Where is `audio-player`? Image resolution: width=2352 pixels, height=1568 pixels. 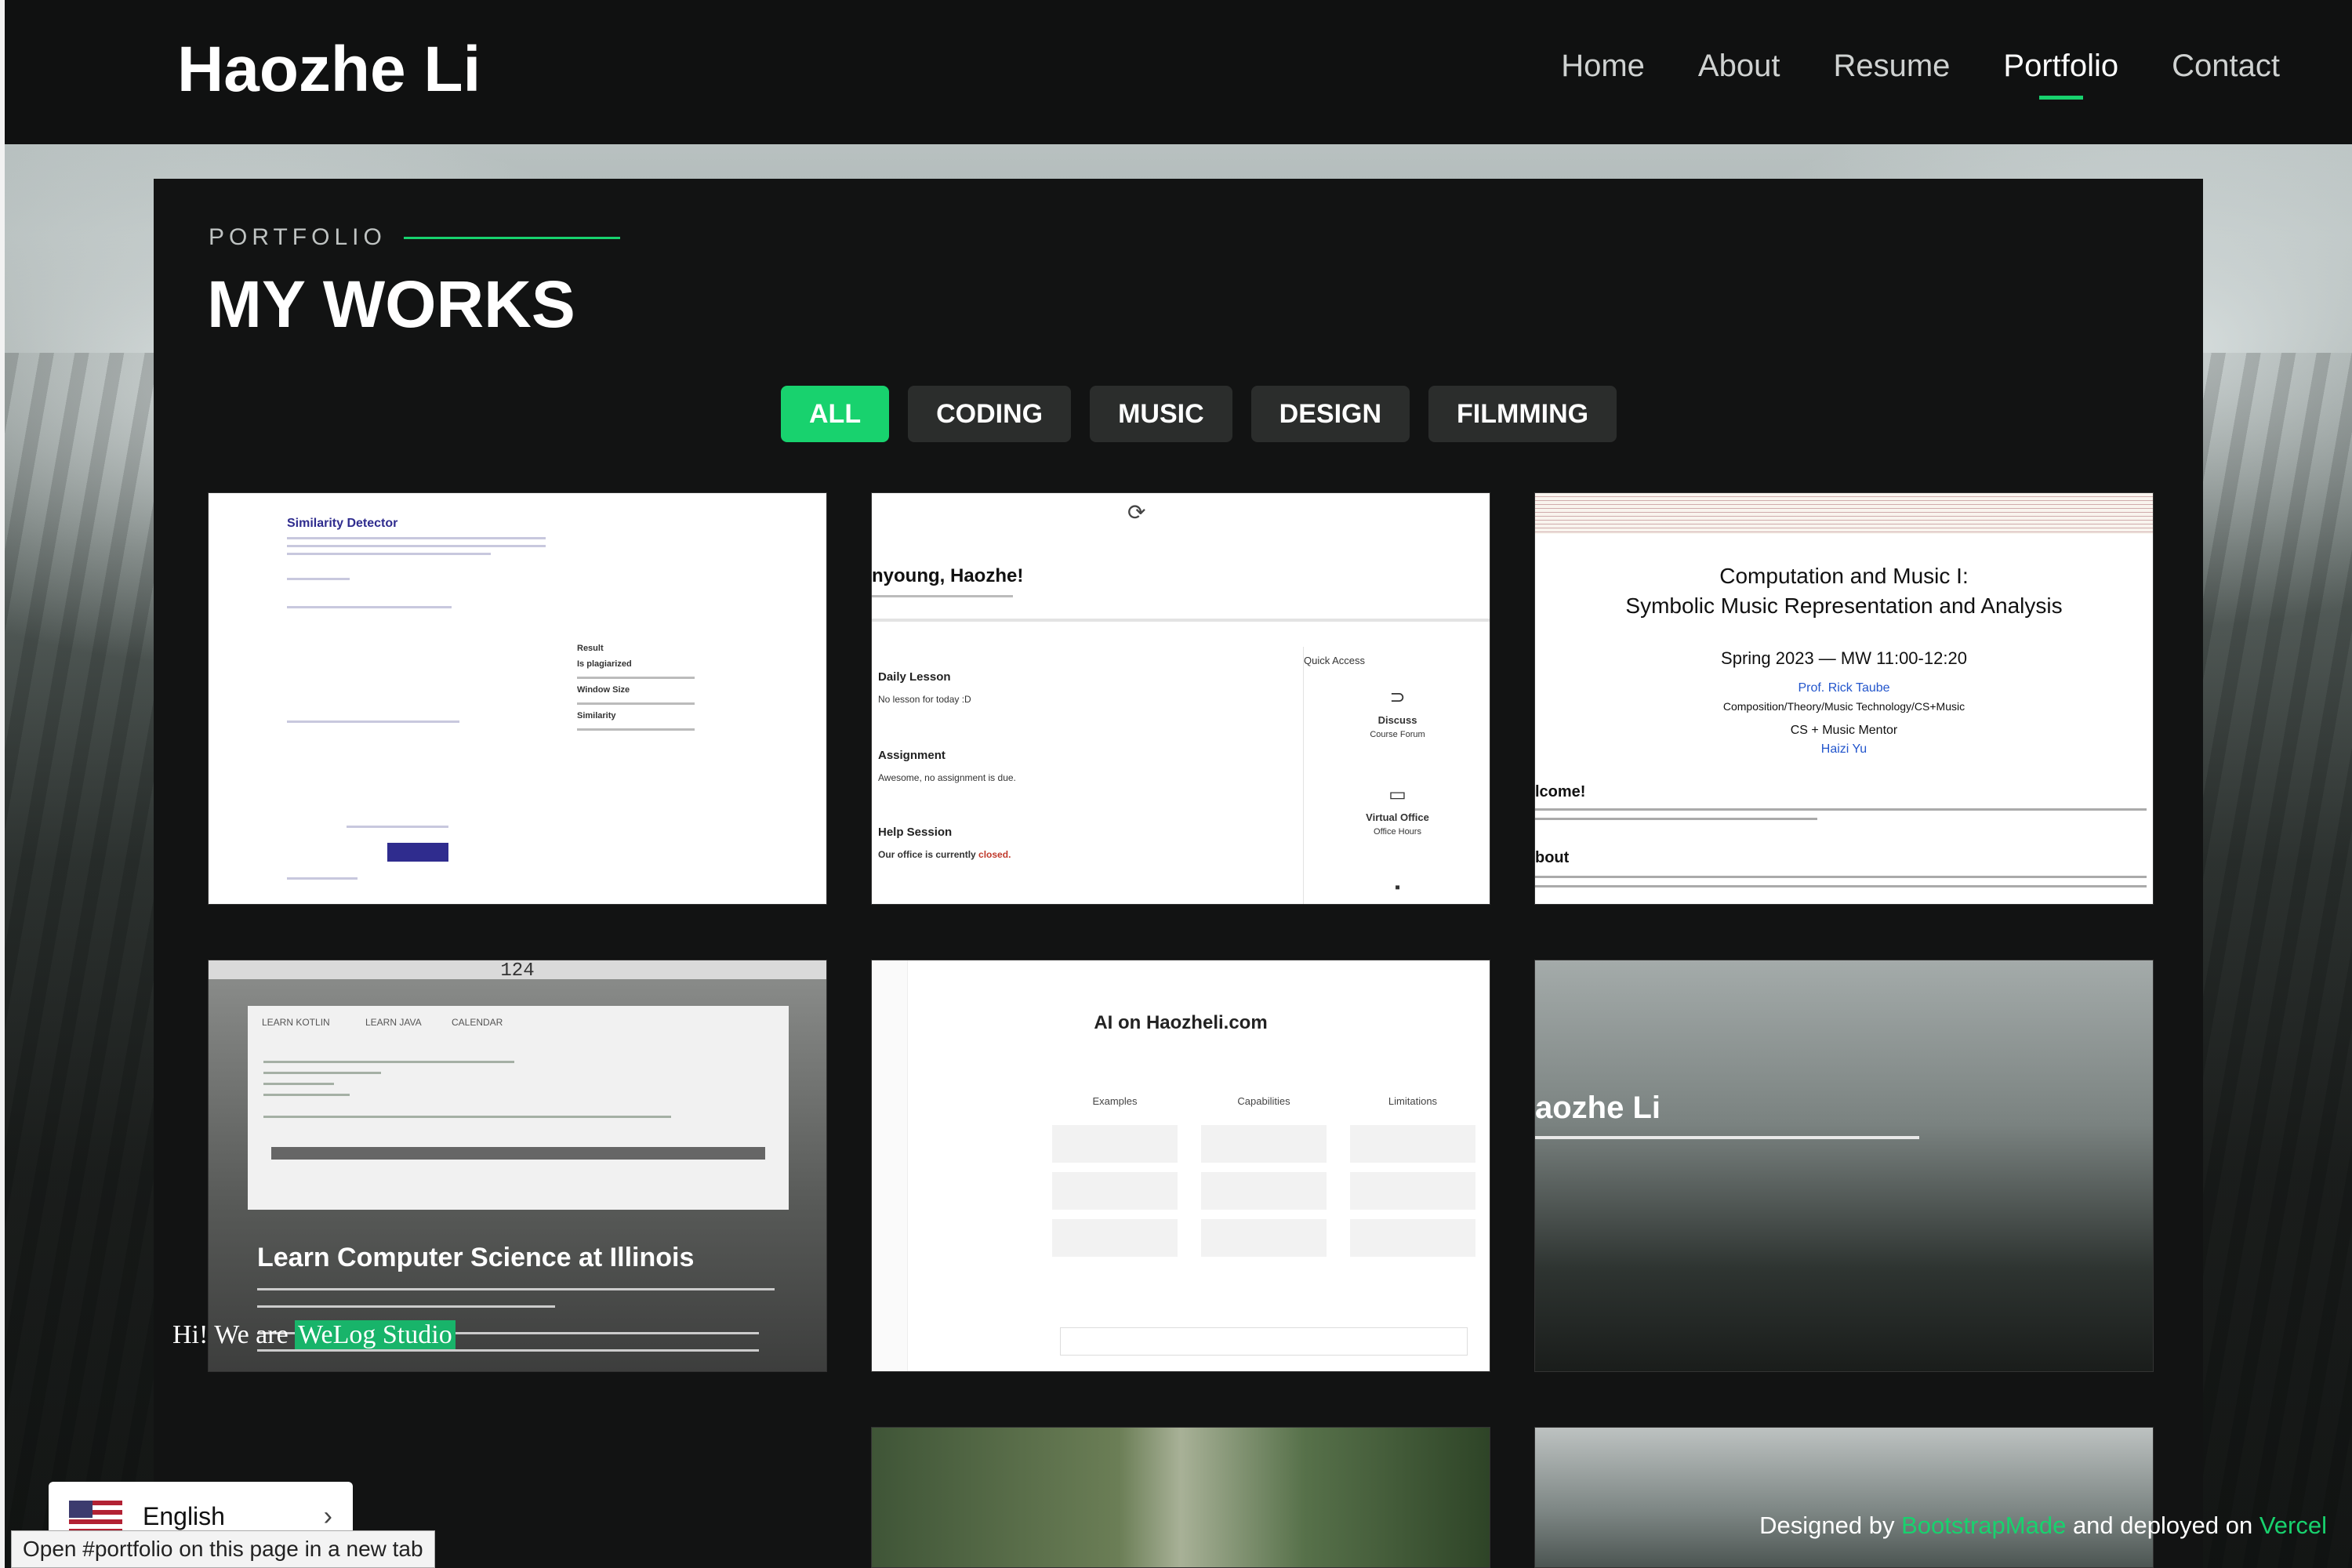
audio-player is located at coordinates (518, 1153).